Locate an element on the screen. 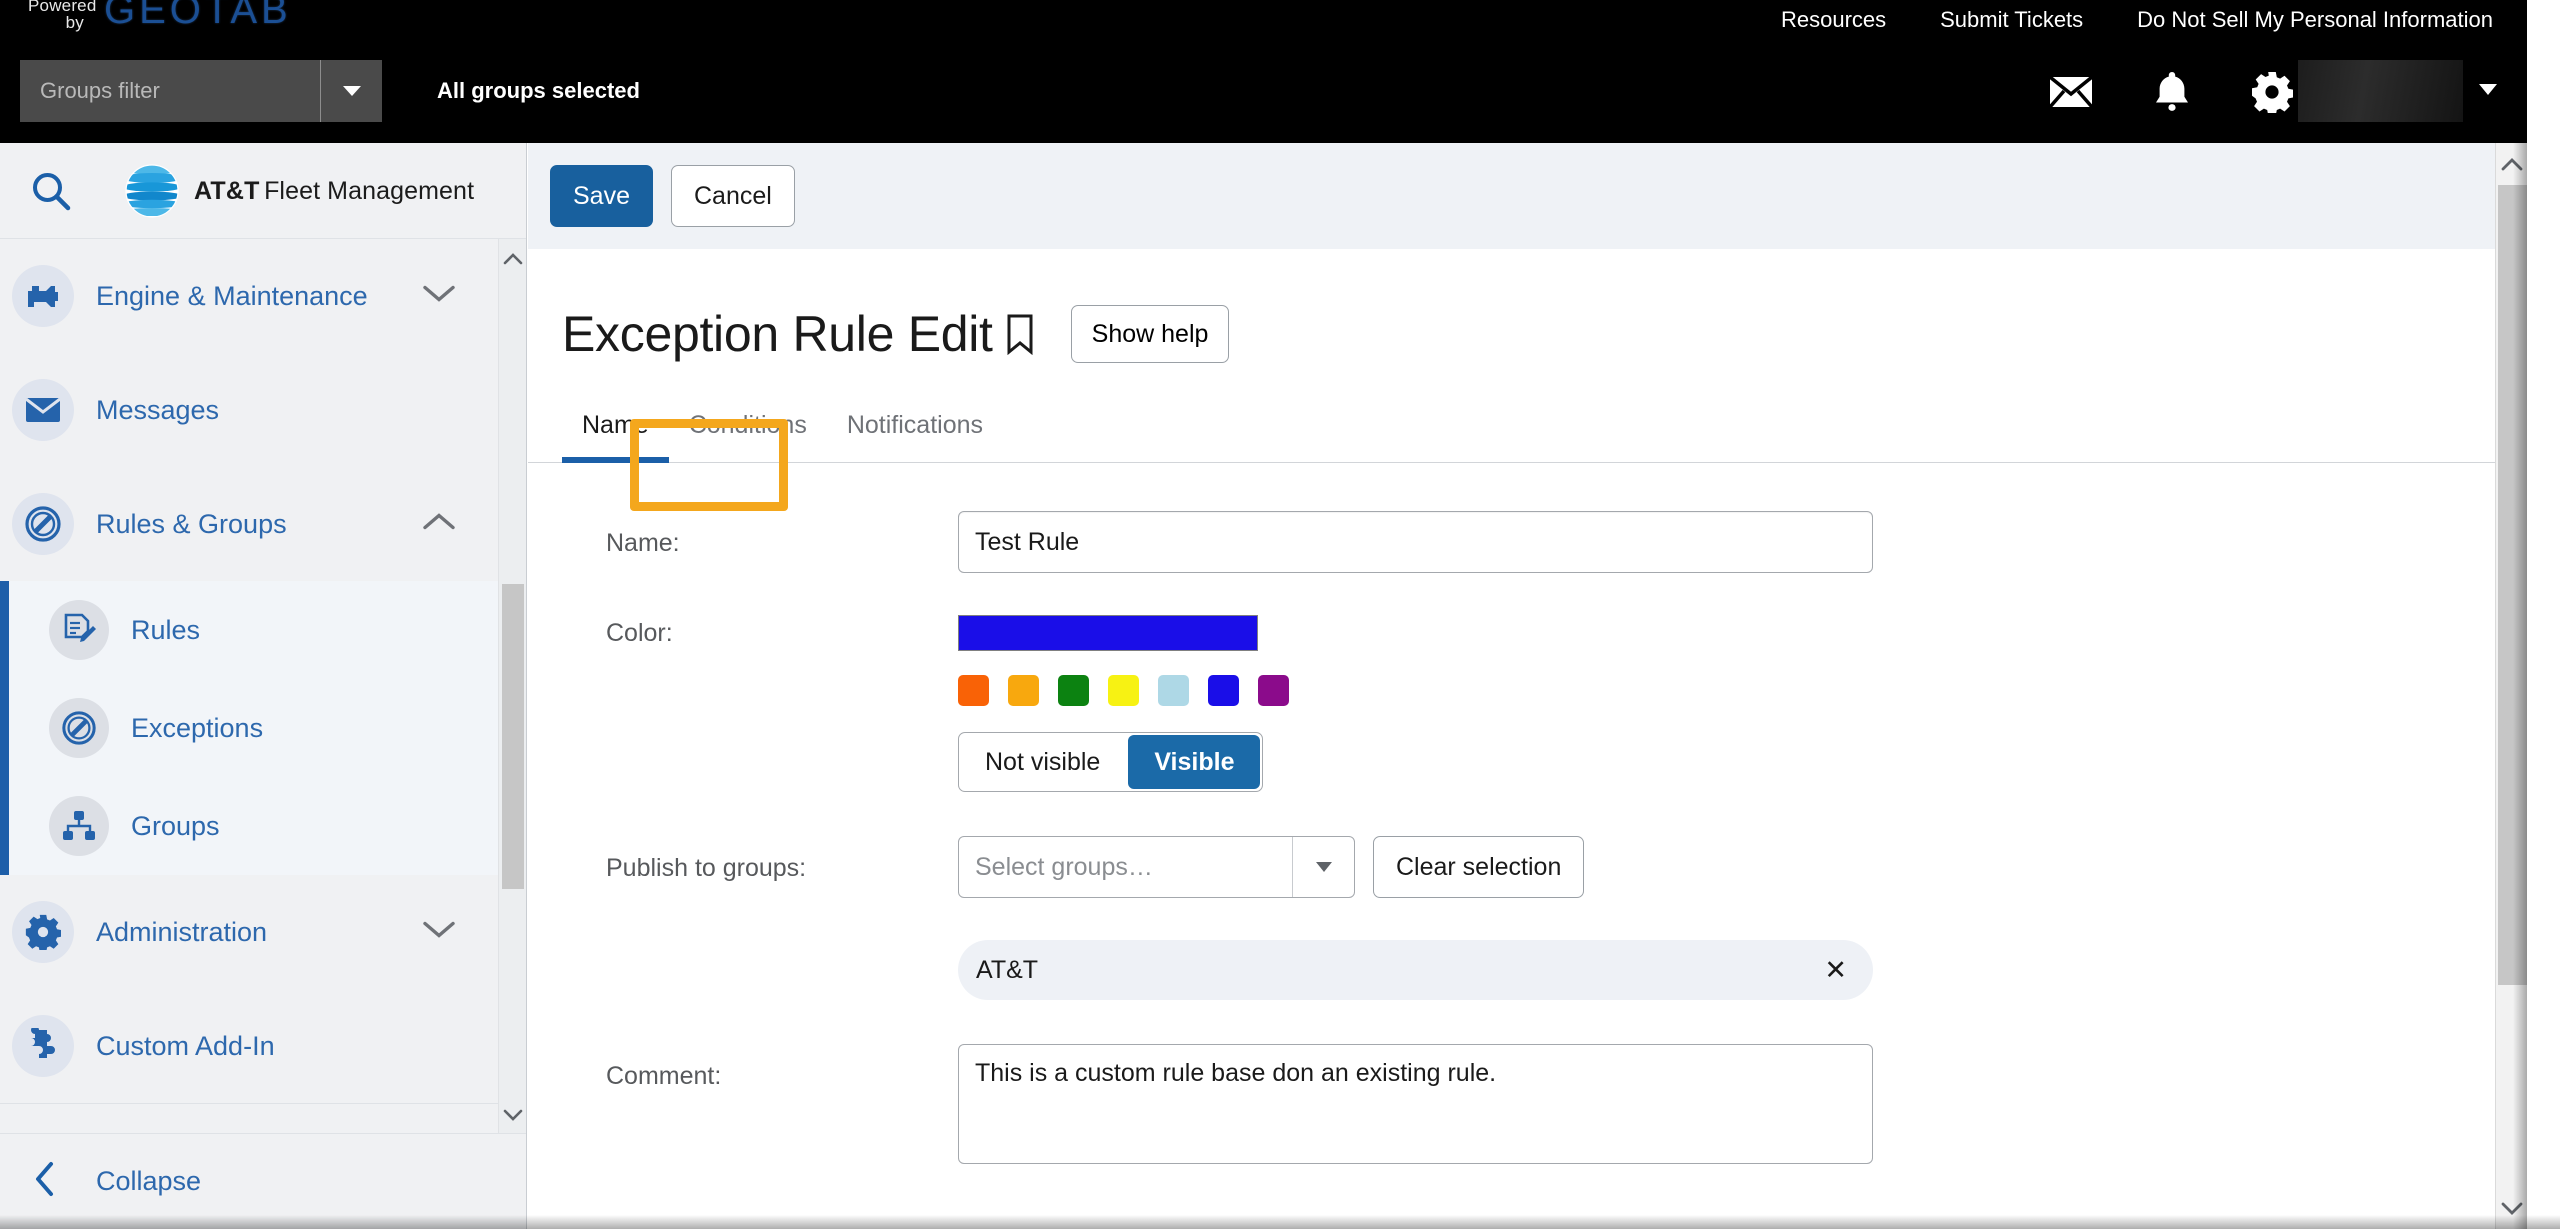  att-brand-text: AT&T Fleet Management is located at coordinates (334, 191).